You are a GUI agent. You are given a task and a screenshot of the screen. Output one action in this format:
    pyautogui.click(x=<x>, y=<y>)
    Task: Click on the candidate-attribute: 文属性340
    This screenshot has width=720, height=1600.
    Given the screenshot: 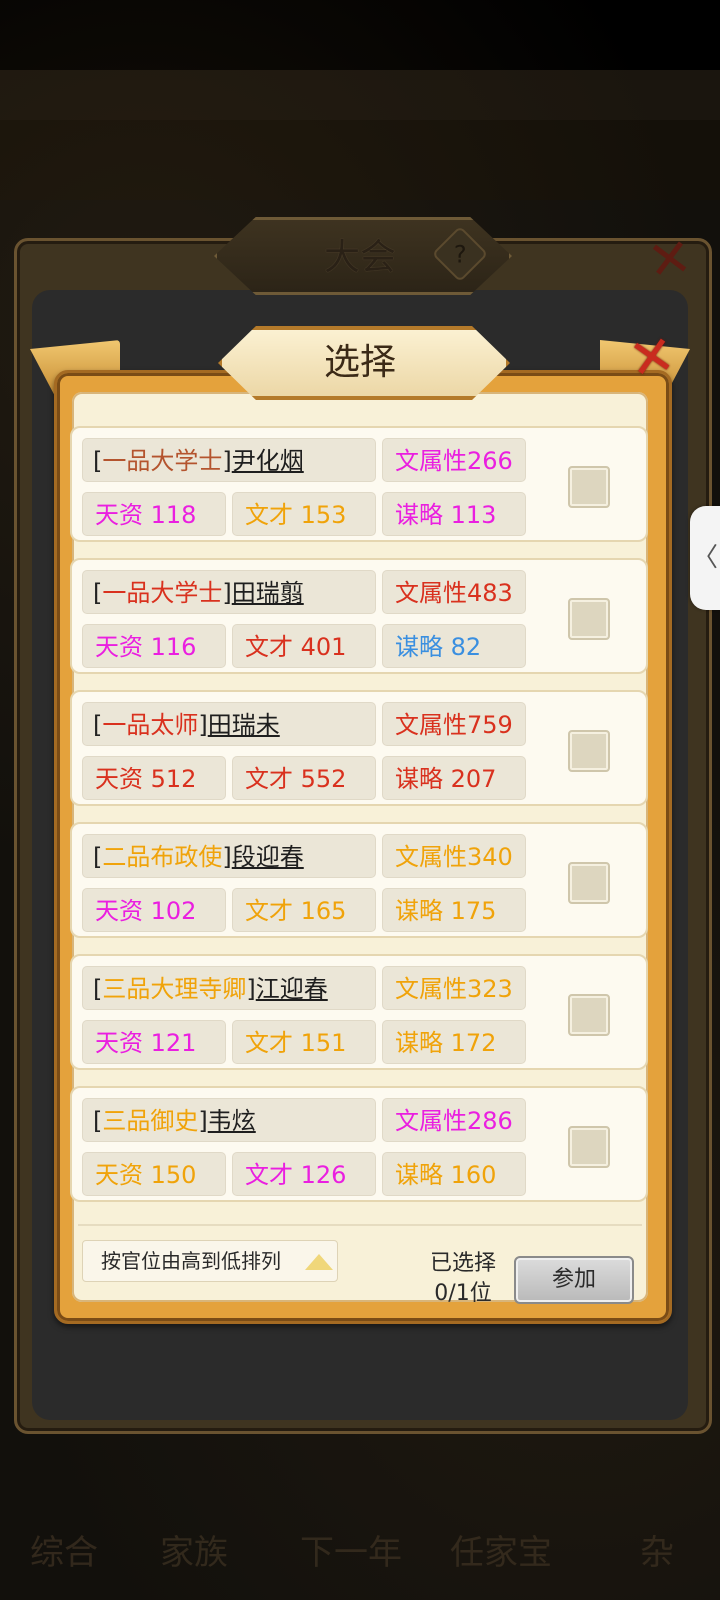 What is the action you would take?
    pyautogui.click(x=454, y=856)
    